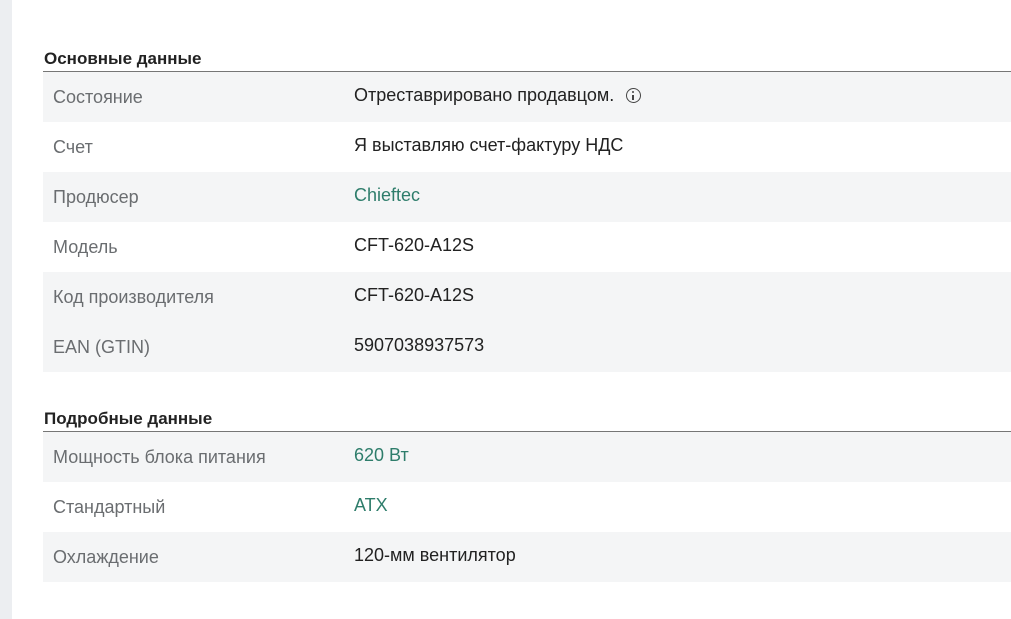 The image size is (1011, 619). I want to click on param-value: Отреставрировано продавцом., so click(492, 89).